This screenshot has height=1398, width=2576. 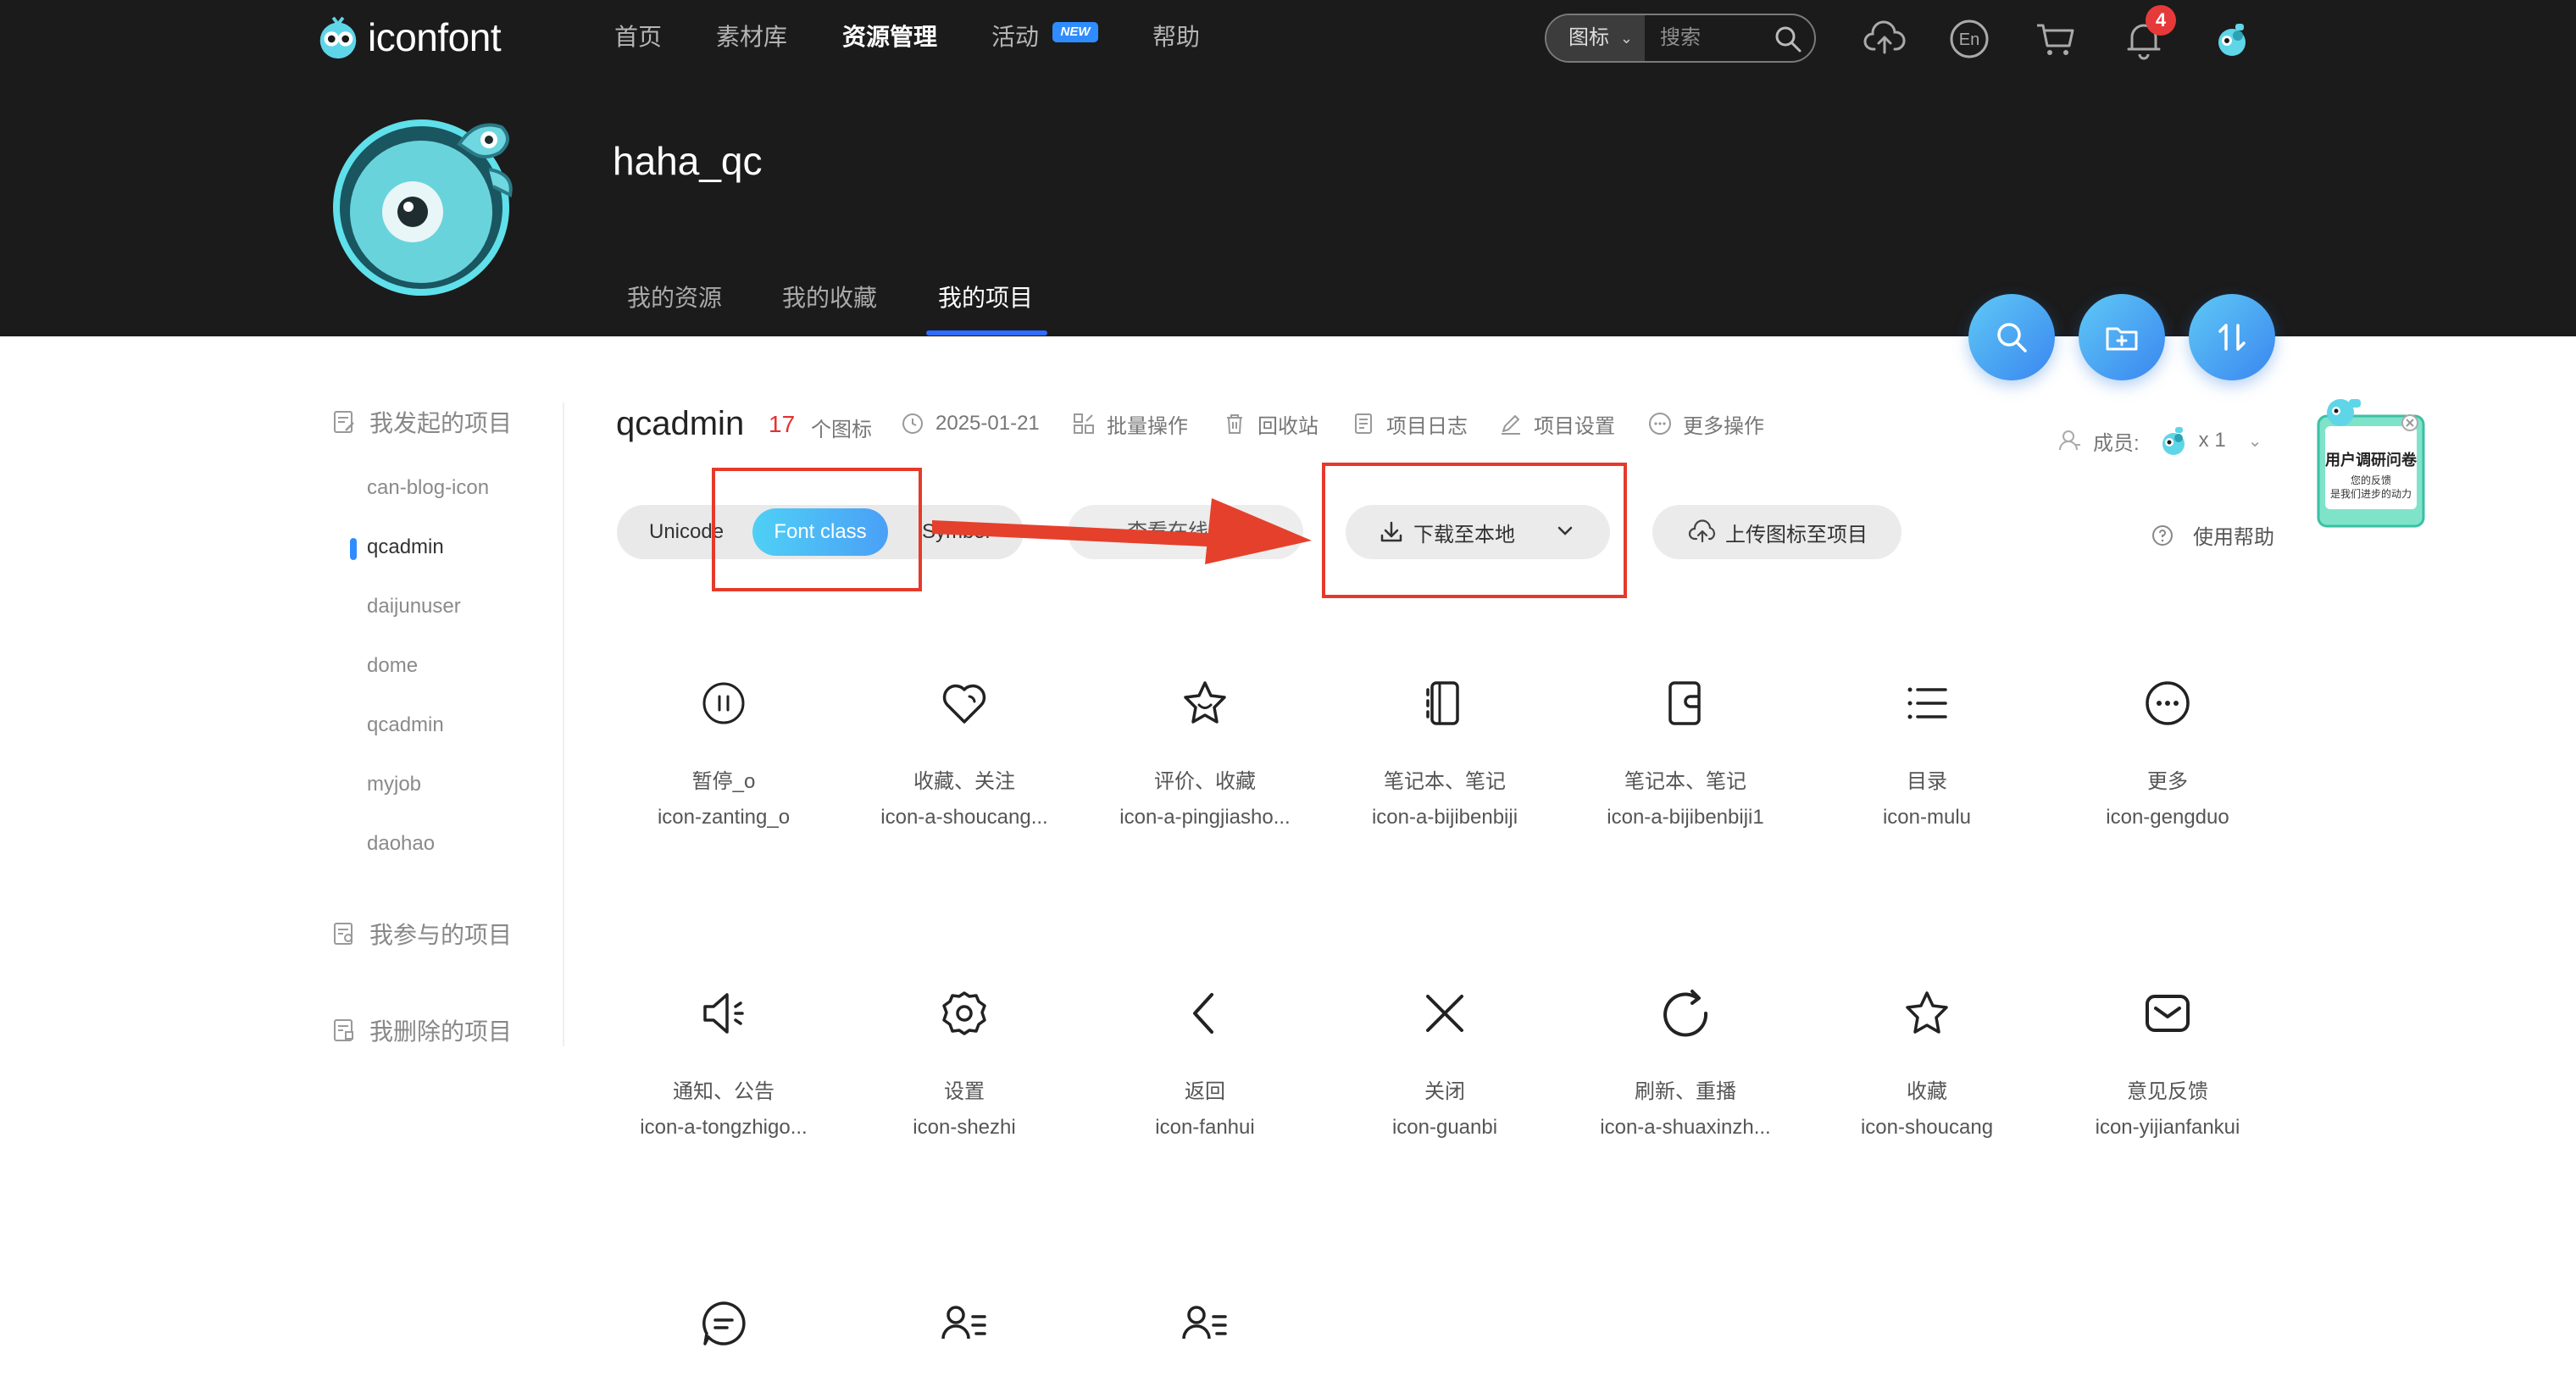 I want to click on recycle-bin-button: 回收站, so click(x=1270, y=424).